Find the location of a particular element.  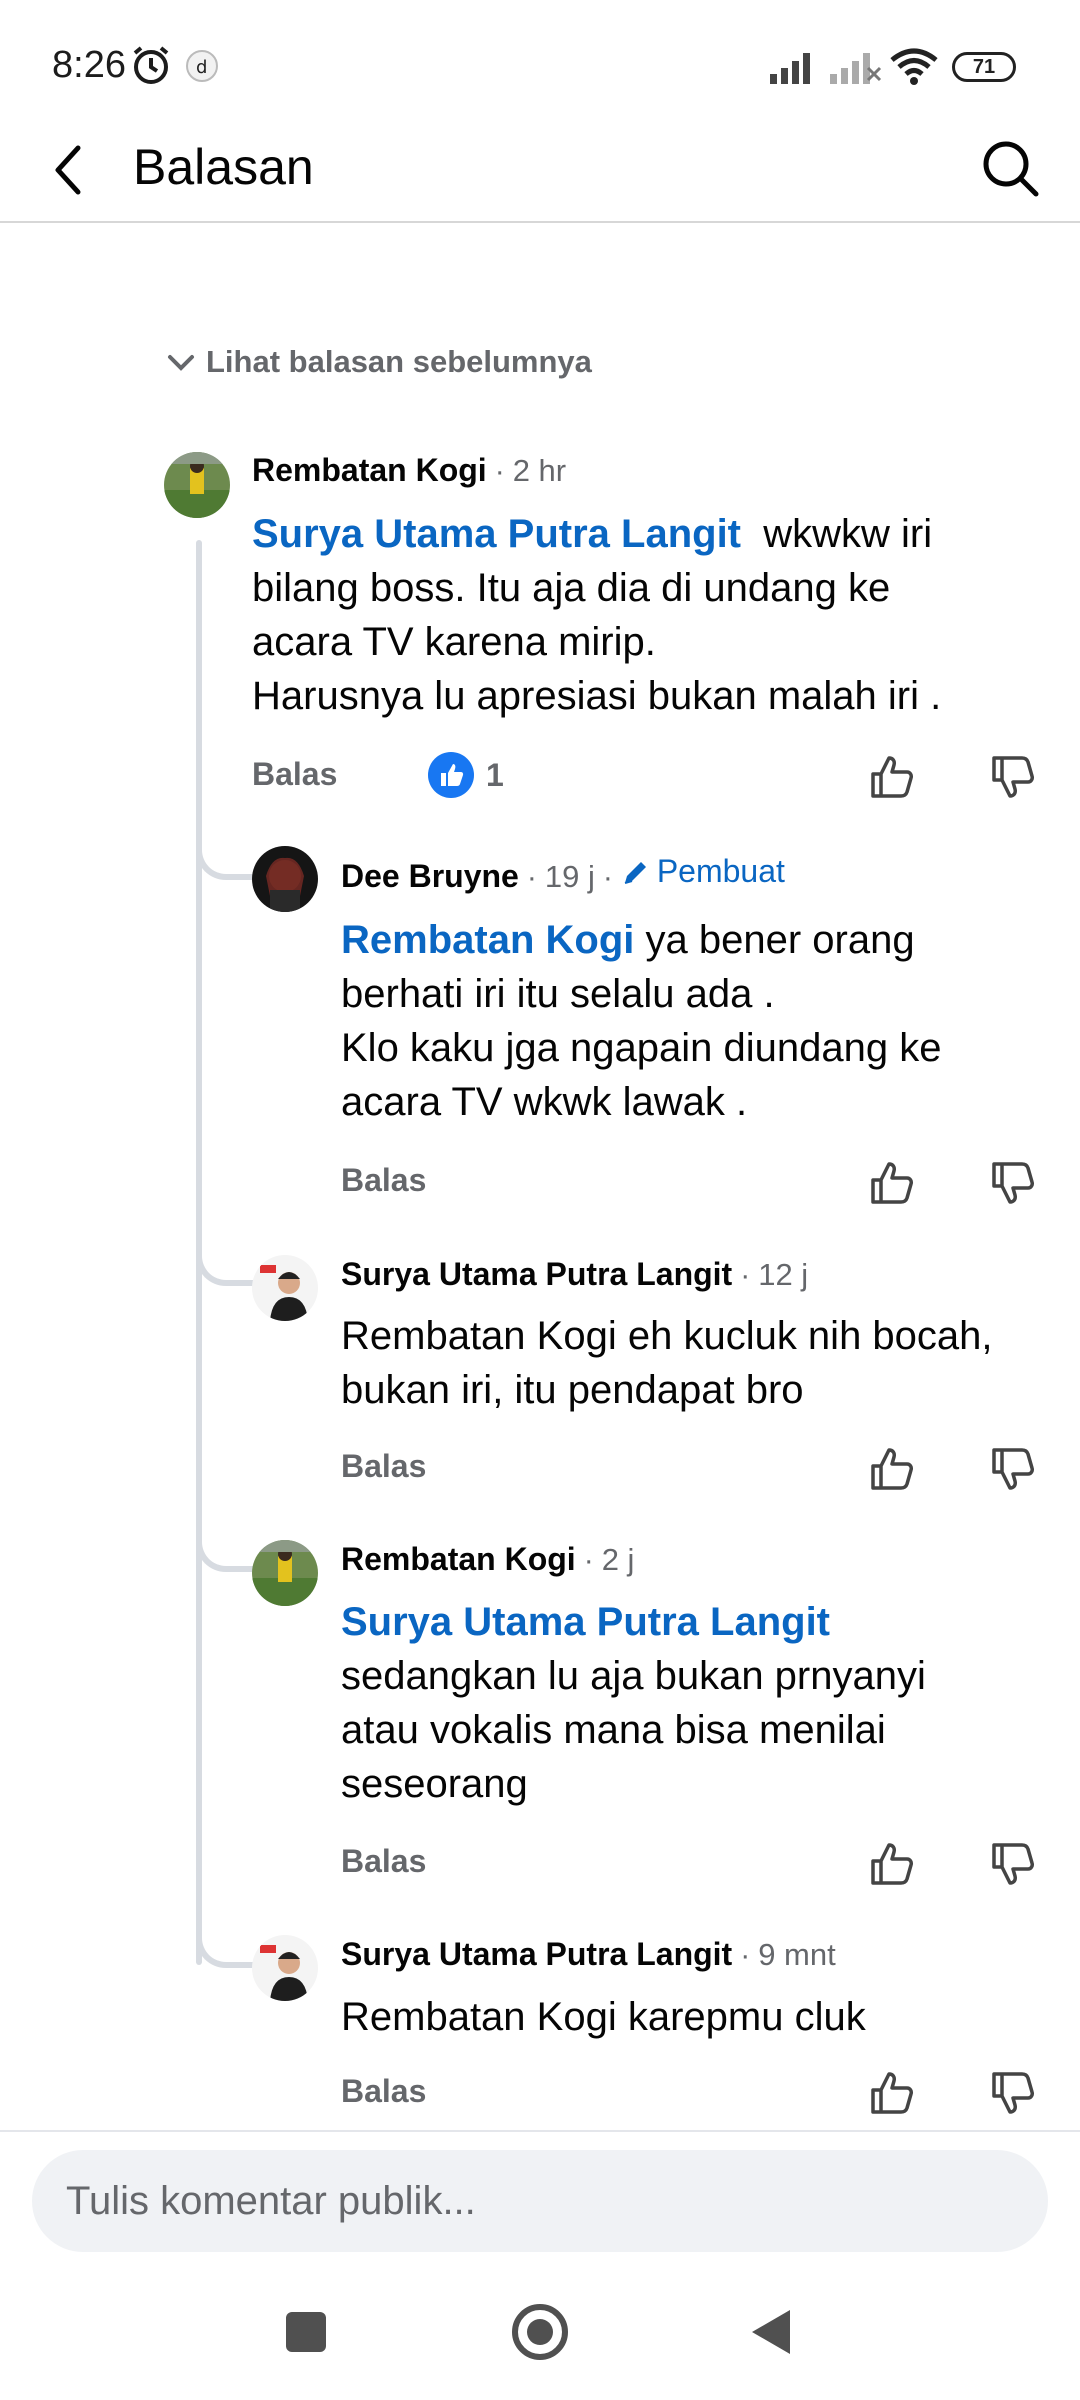

comment-text: Rembatan Kogi karepmu cluk is located at coordinates (603, 2017).